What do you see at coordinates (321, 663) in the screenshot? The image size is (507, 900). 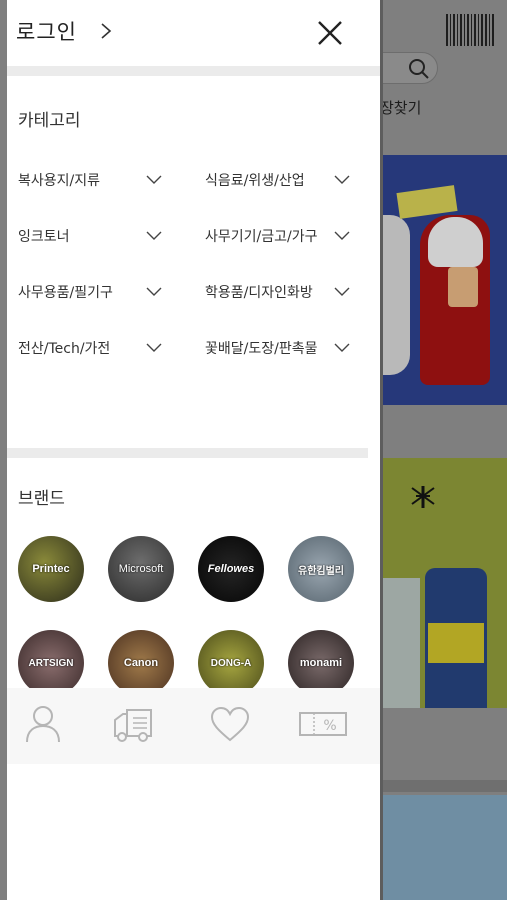 I see `brand-monami: monami` at bounding box center [321, 663].